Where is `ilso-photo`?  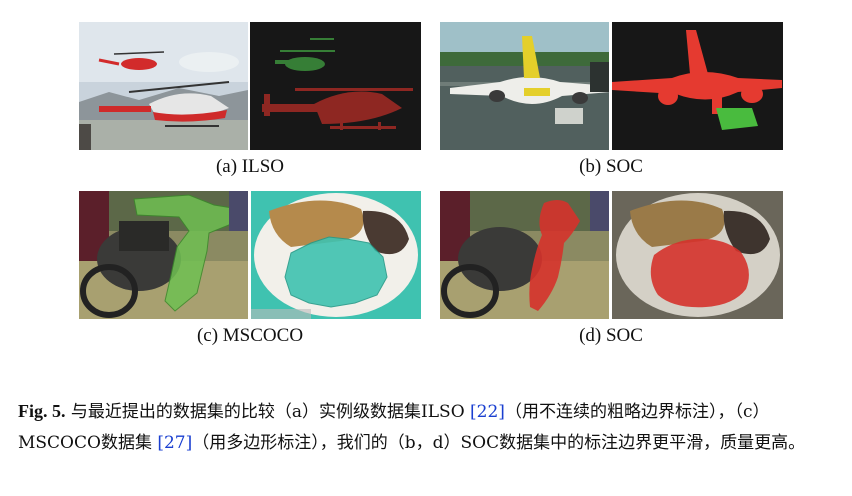 ilso-photo is located at coordinates (163, 86).